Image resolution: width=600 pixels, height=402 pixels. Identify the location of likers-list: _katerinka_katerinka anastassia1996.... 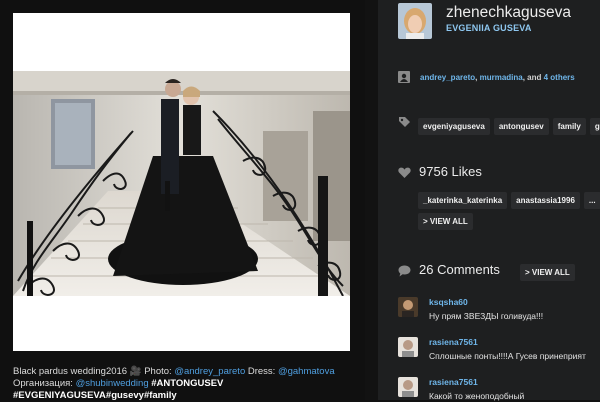
(509, 199).